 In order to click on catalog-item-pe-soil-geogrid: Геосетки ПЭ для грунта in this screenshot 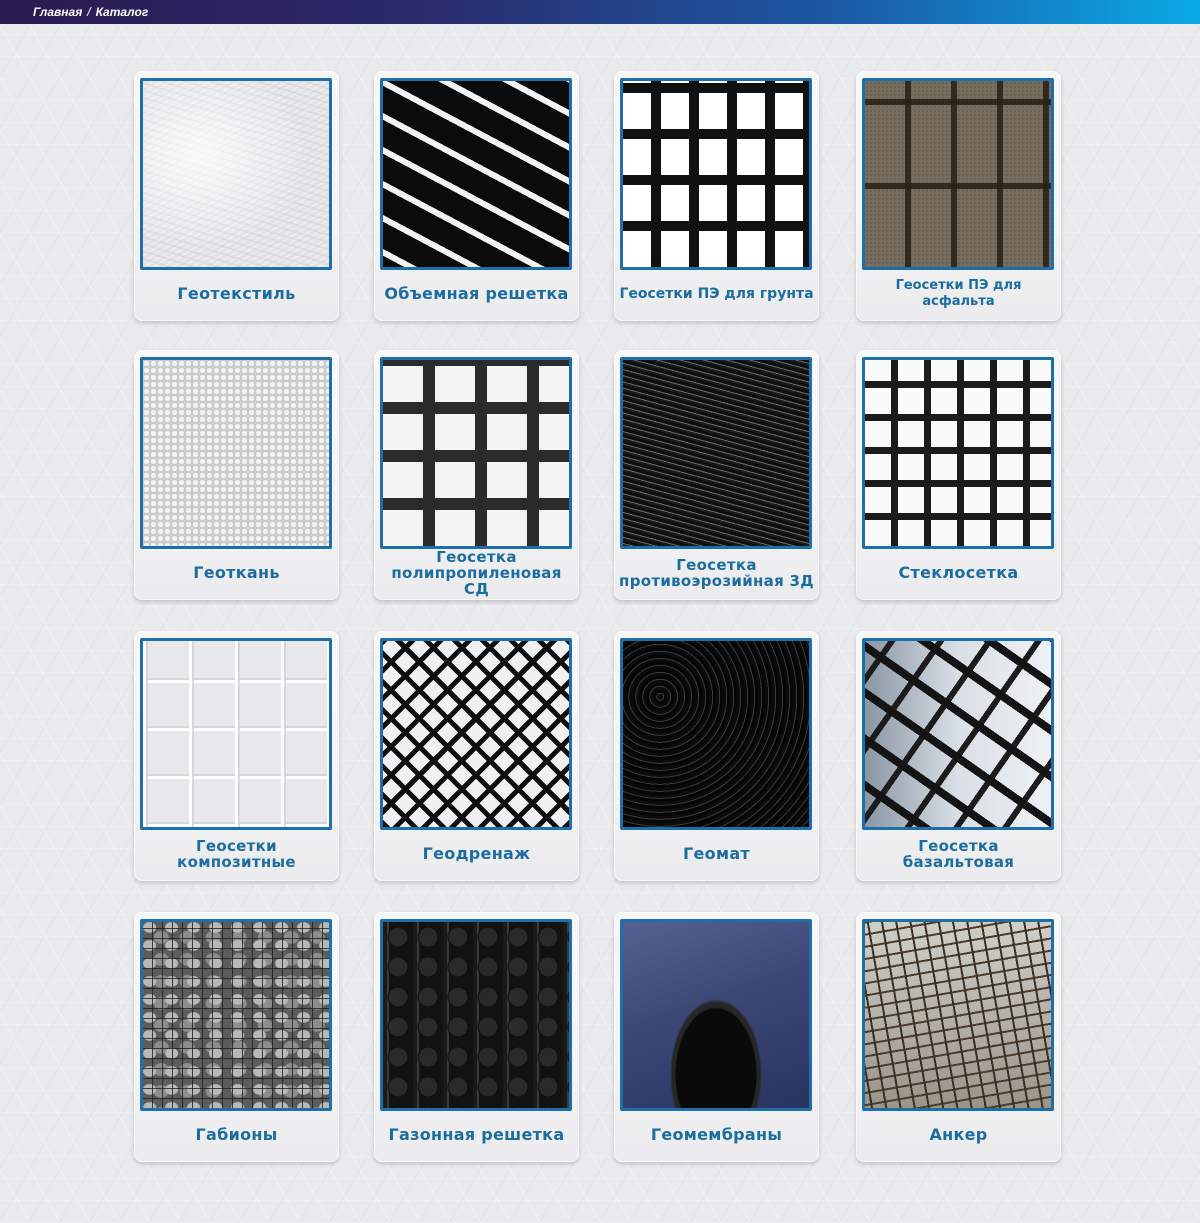, I will do `click(716, 196)`.